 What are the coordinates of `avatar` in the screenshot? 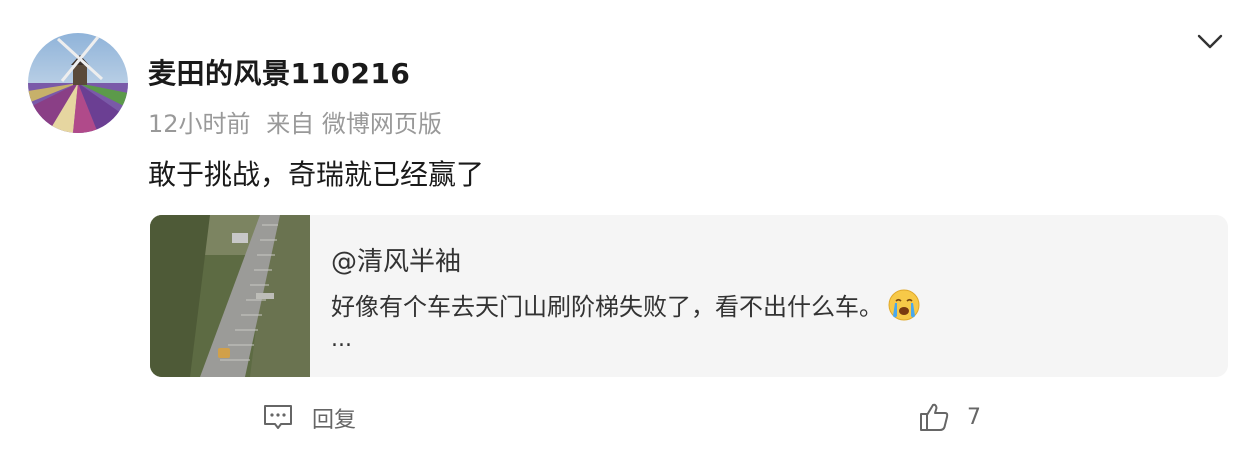 It's located at (78, 83).